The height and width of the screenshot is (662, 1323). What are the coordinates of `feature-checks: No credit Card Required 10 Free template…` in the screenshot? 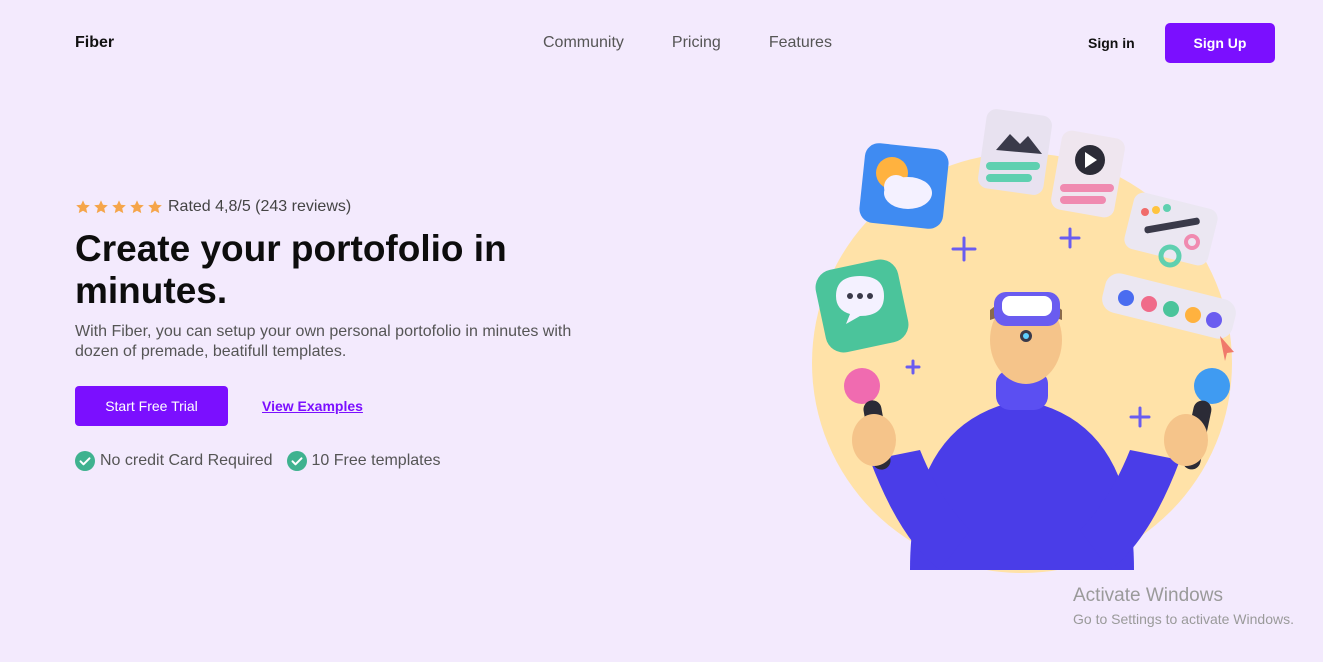 It's located at (264, 461).